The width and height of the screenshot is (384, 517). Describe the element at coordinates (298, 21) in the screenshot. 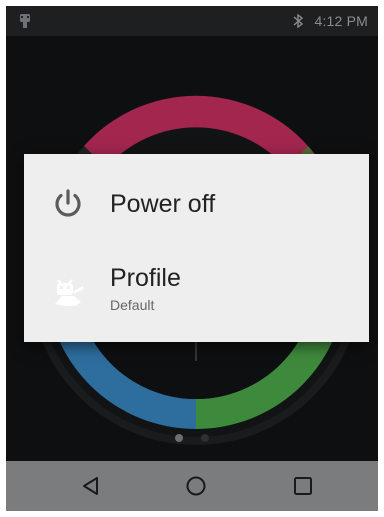

I see `bluetooth-icon` at that location.